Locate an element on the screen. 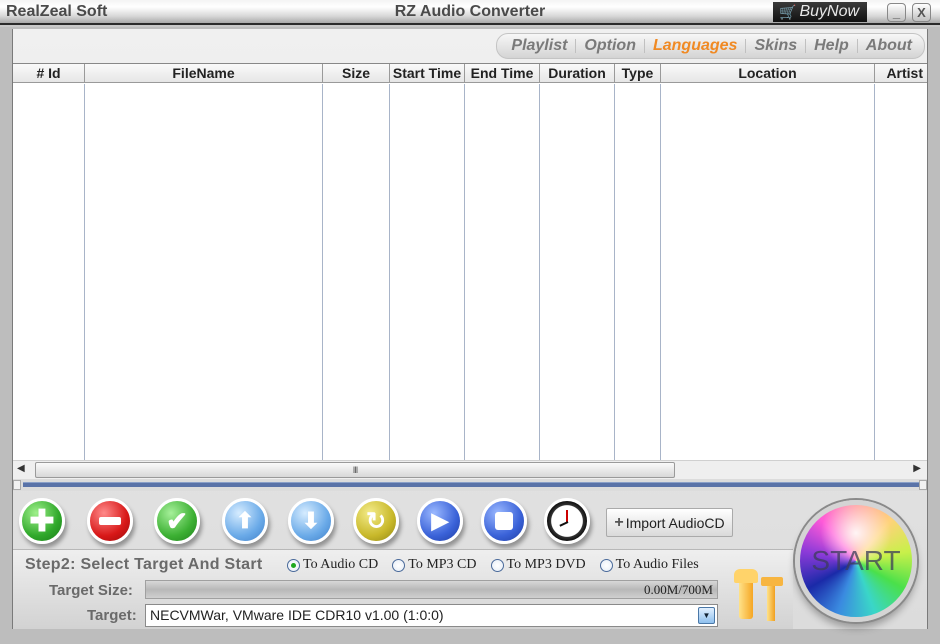 This screenshot has width=940, height=644. menu-option: Option is located at coordinates (610, 46).